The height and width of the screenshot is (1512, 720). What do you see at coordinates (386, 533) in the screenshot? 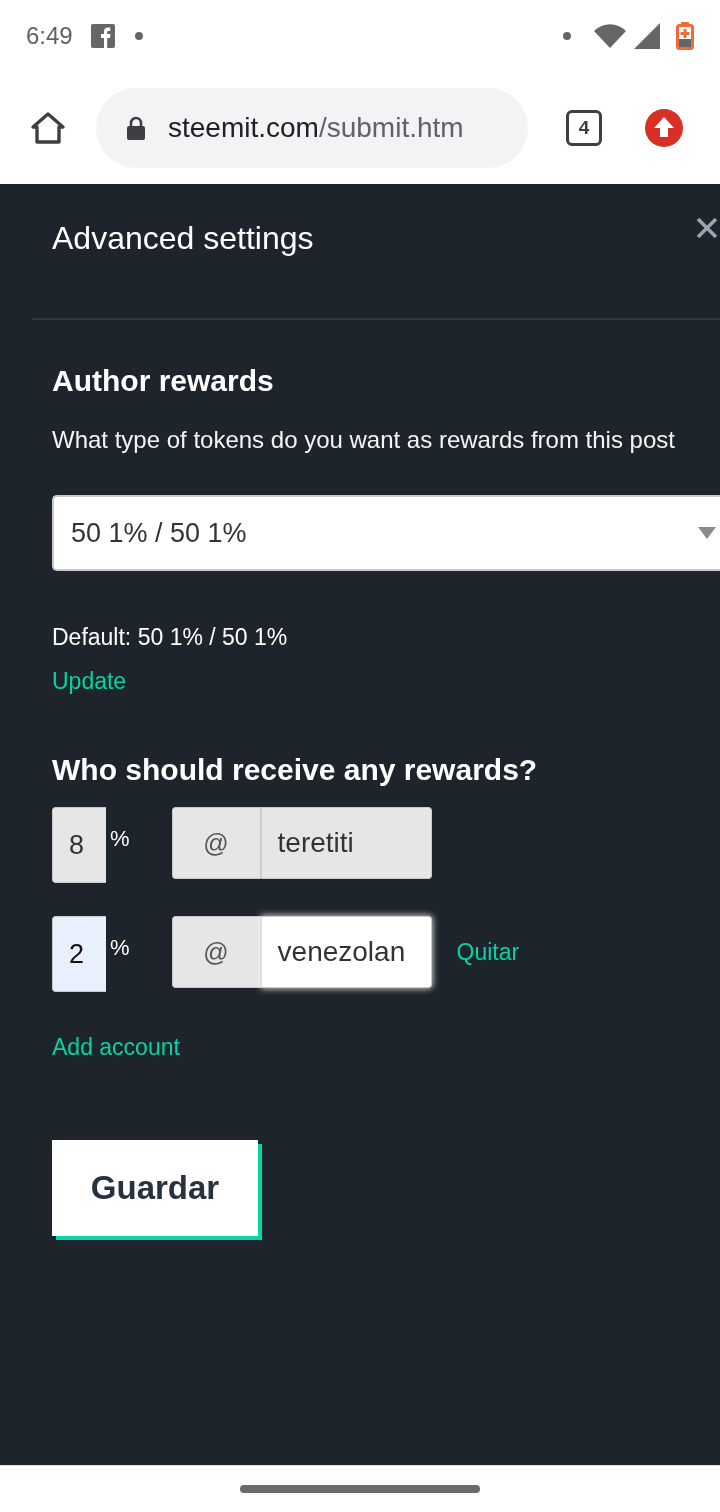
I see `rewards-select: 50 1% / 50 1%` at bounding box center [386, 533].